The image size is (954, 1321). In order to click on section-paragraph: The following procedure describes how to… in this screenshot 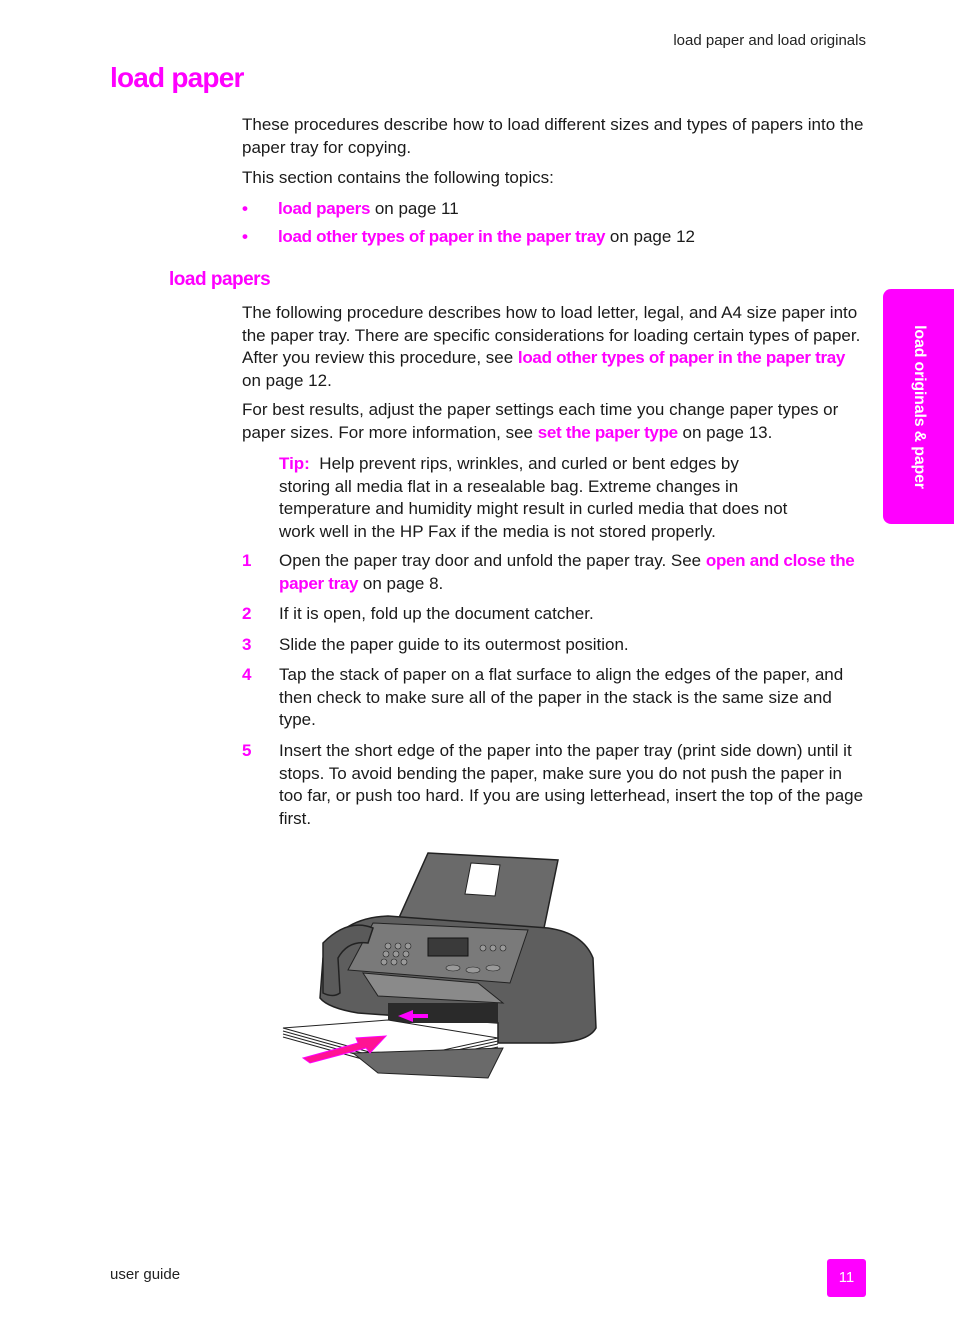, I will do `click(553, 347)`.